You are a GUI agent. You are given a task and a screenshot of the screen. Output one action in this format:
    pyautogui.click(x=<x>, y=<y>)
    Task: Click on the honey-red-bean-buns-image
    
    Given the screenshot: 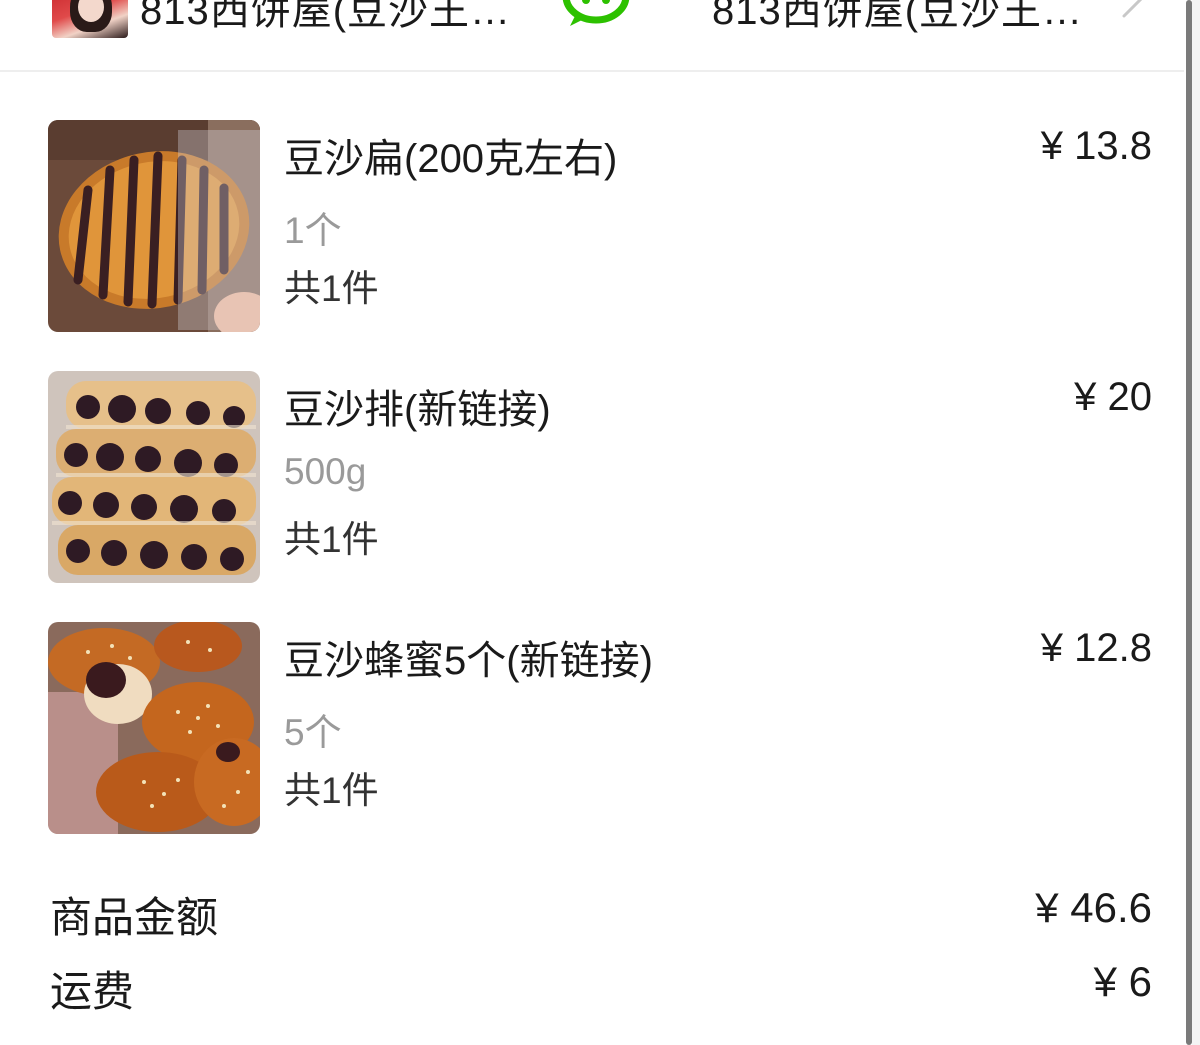 What is the action you would take?
    pyautogui.click(x=154, y=728)
    